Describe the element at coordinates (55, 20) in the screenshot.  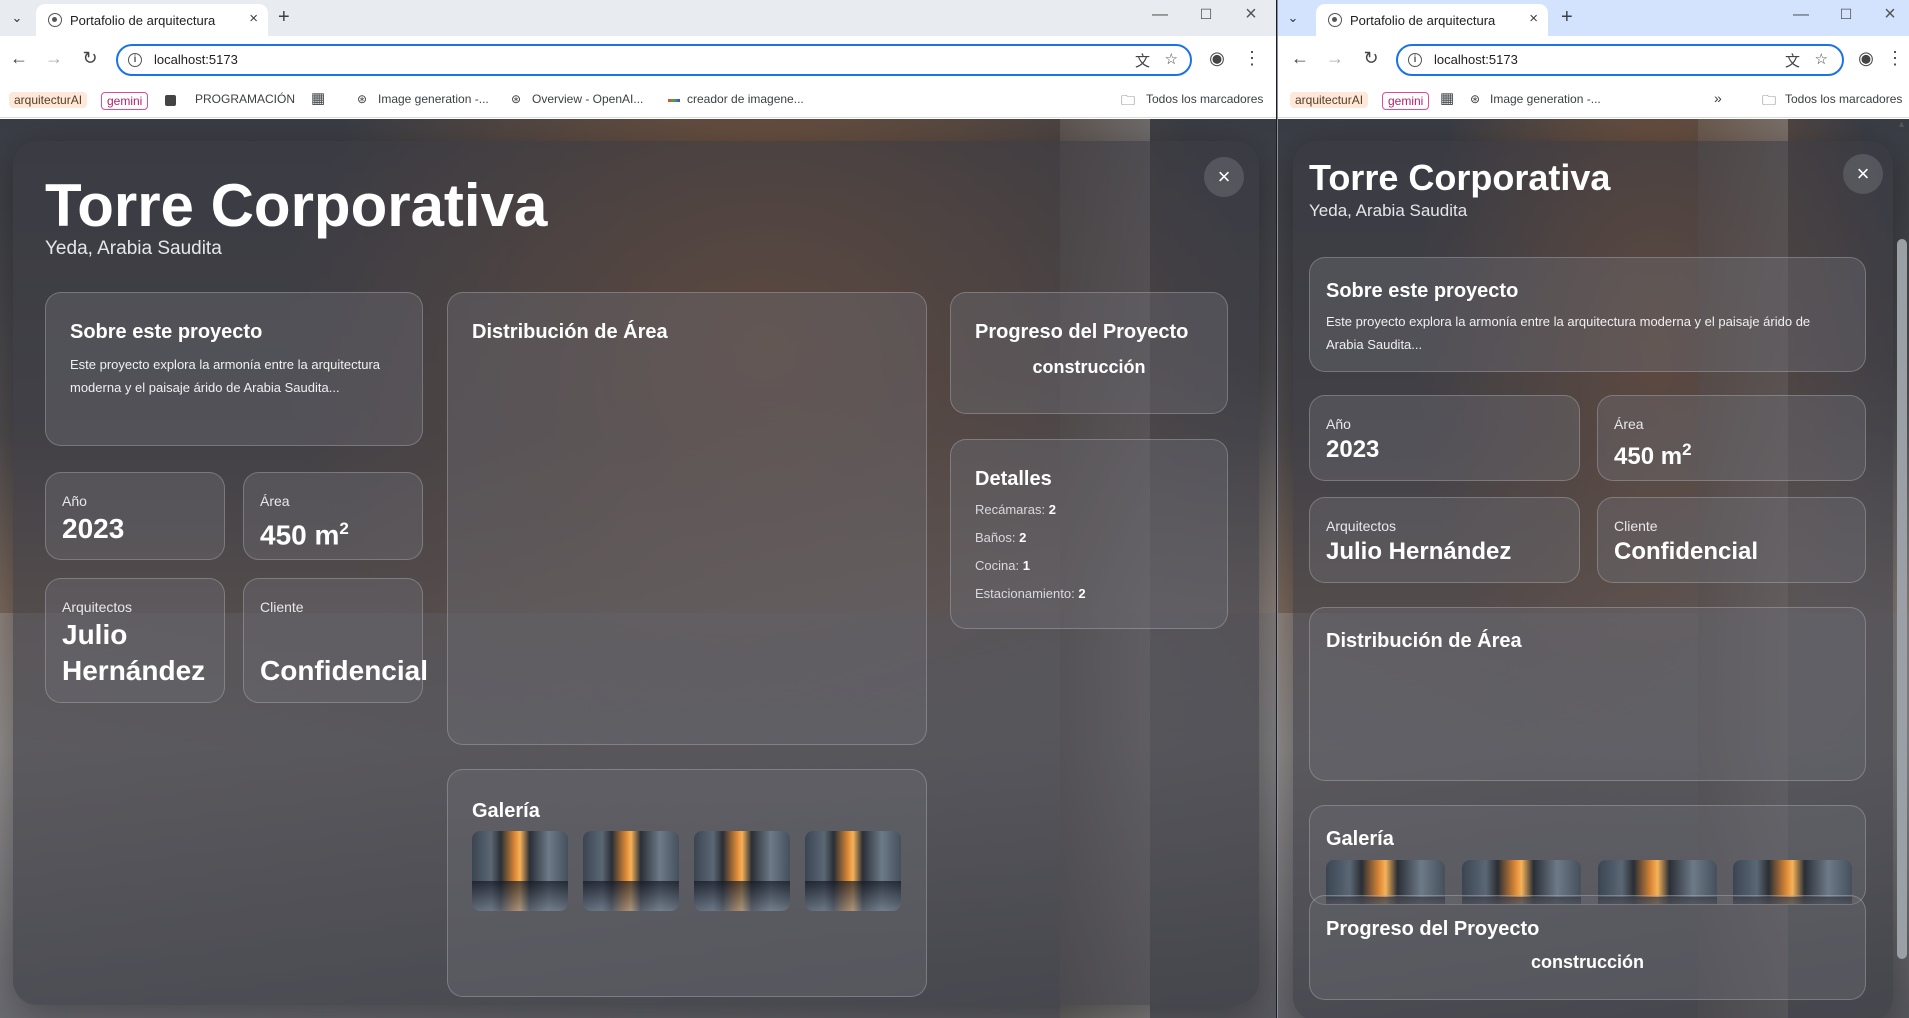
I see `globe-icon` at that location.